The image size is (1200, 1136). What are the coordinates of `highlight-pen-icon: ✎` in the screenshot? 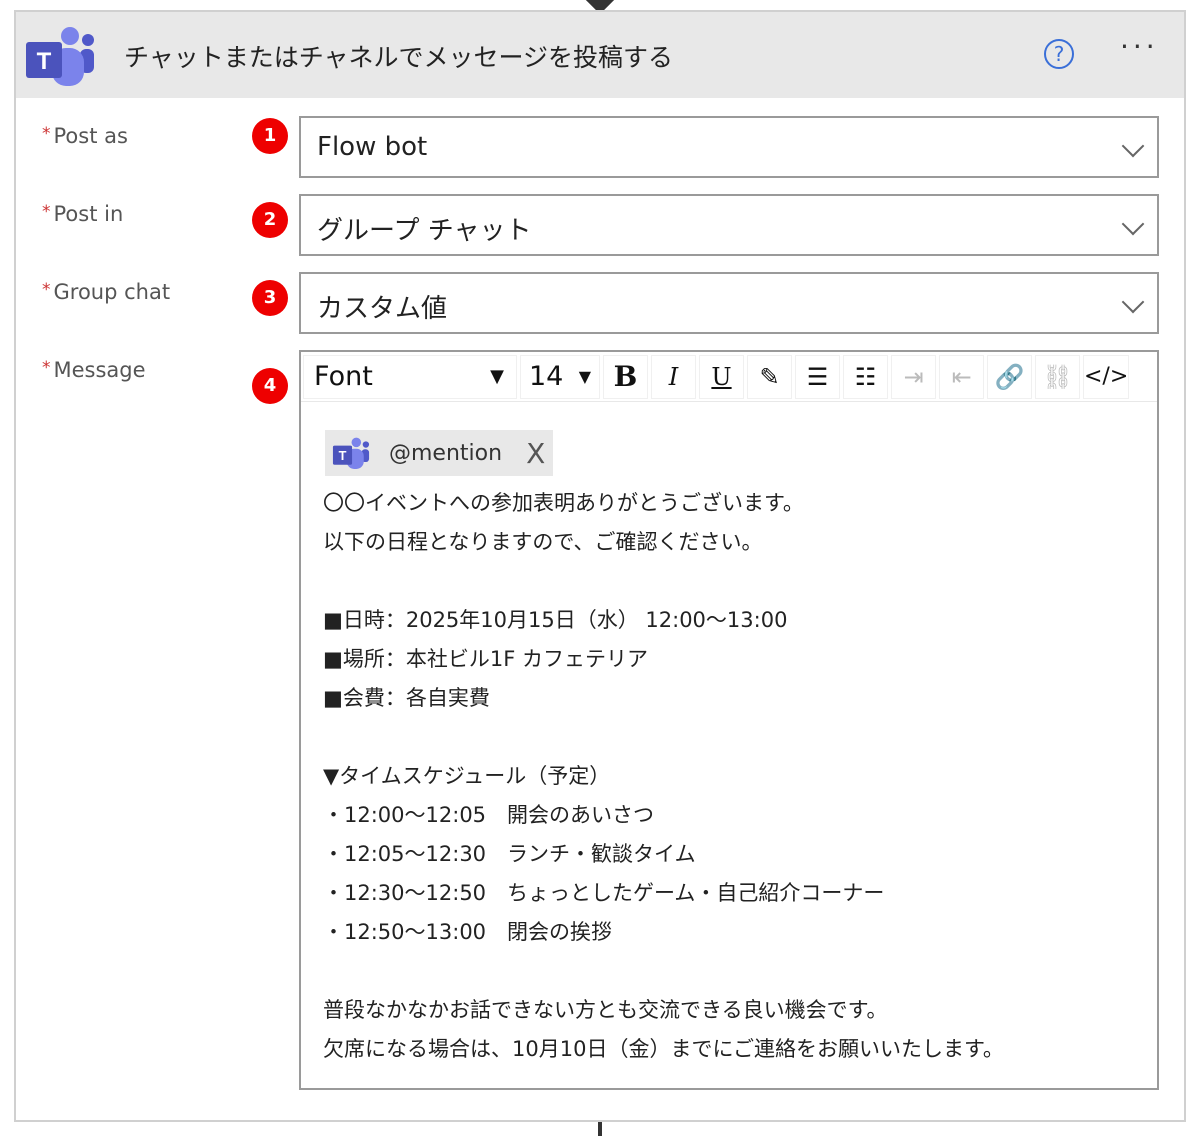 It's located at (769, 376).